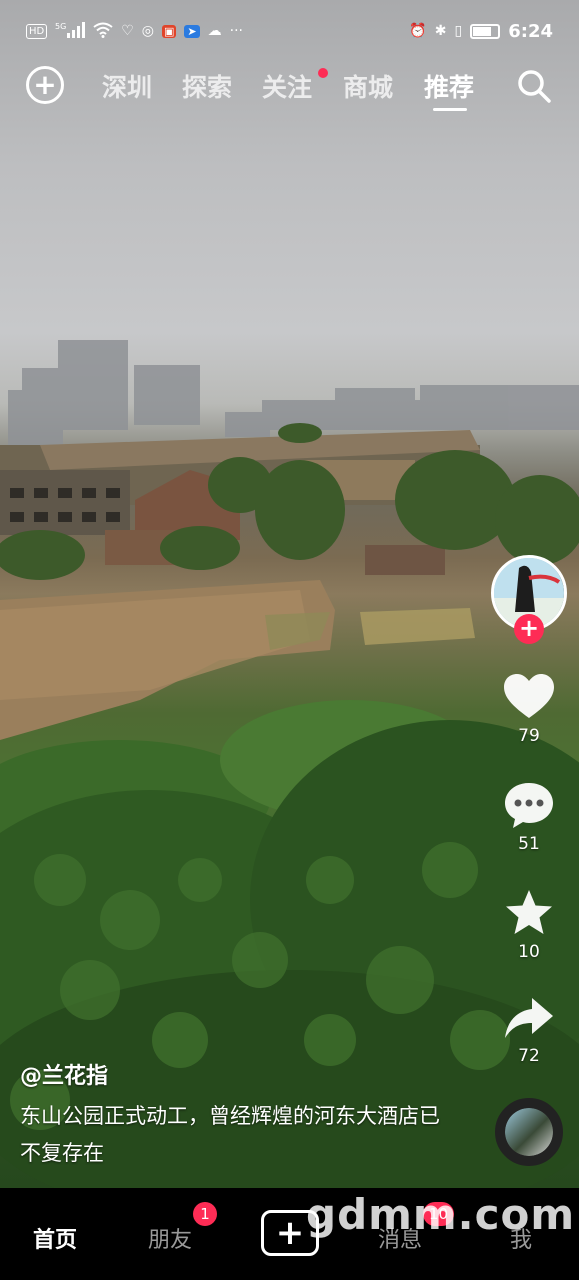 This screenshot has height=1280, width=579. I want to click on video-description: 东山公园正式动工，曾经辉煌的河东大酒店已不复存在, so click(230, 1134).